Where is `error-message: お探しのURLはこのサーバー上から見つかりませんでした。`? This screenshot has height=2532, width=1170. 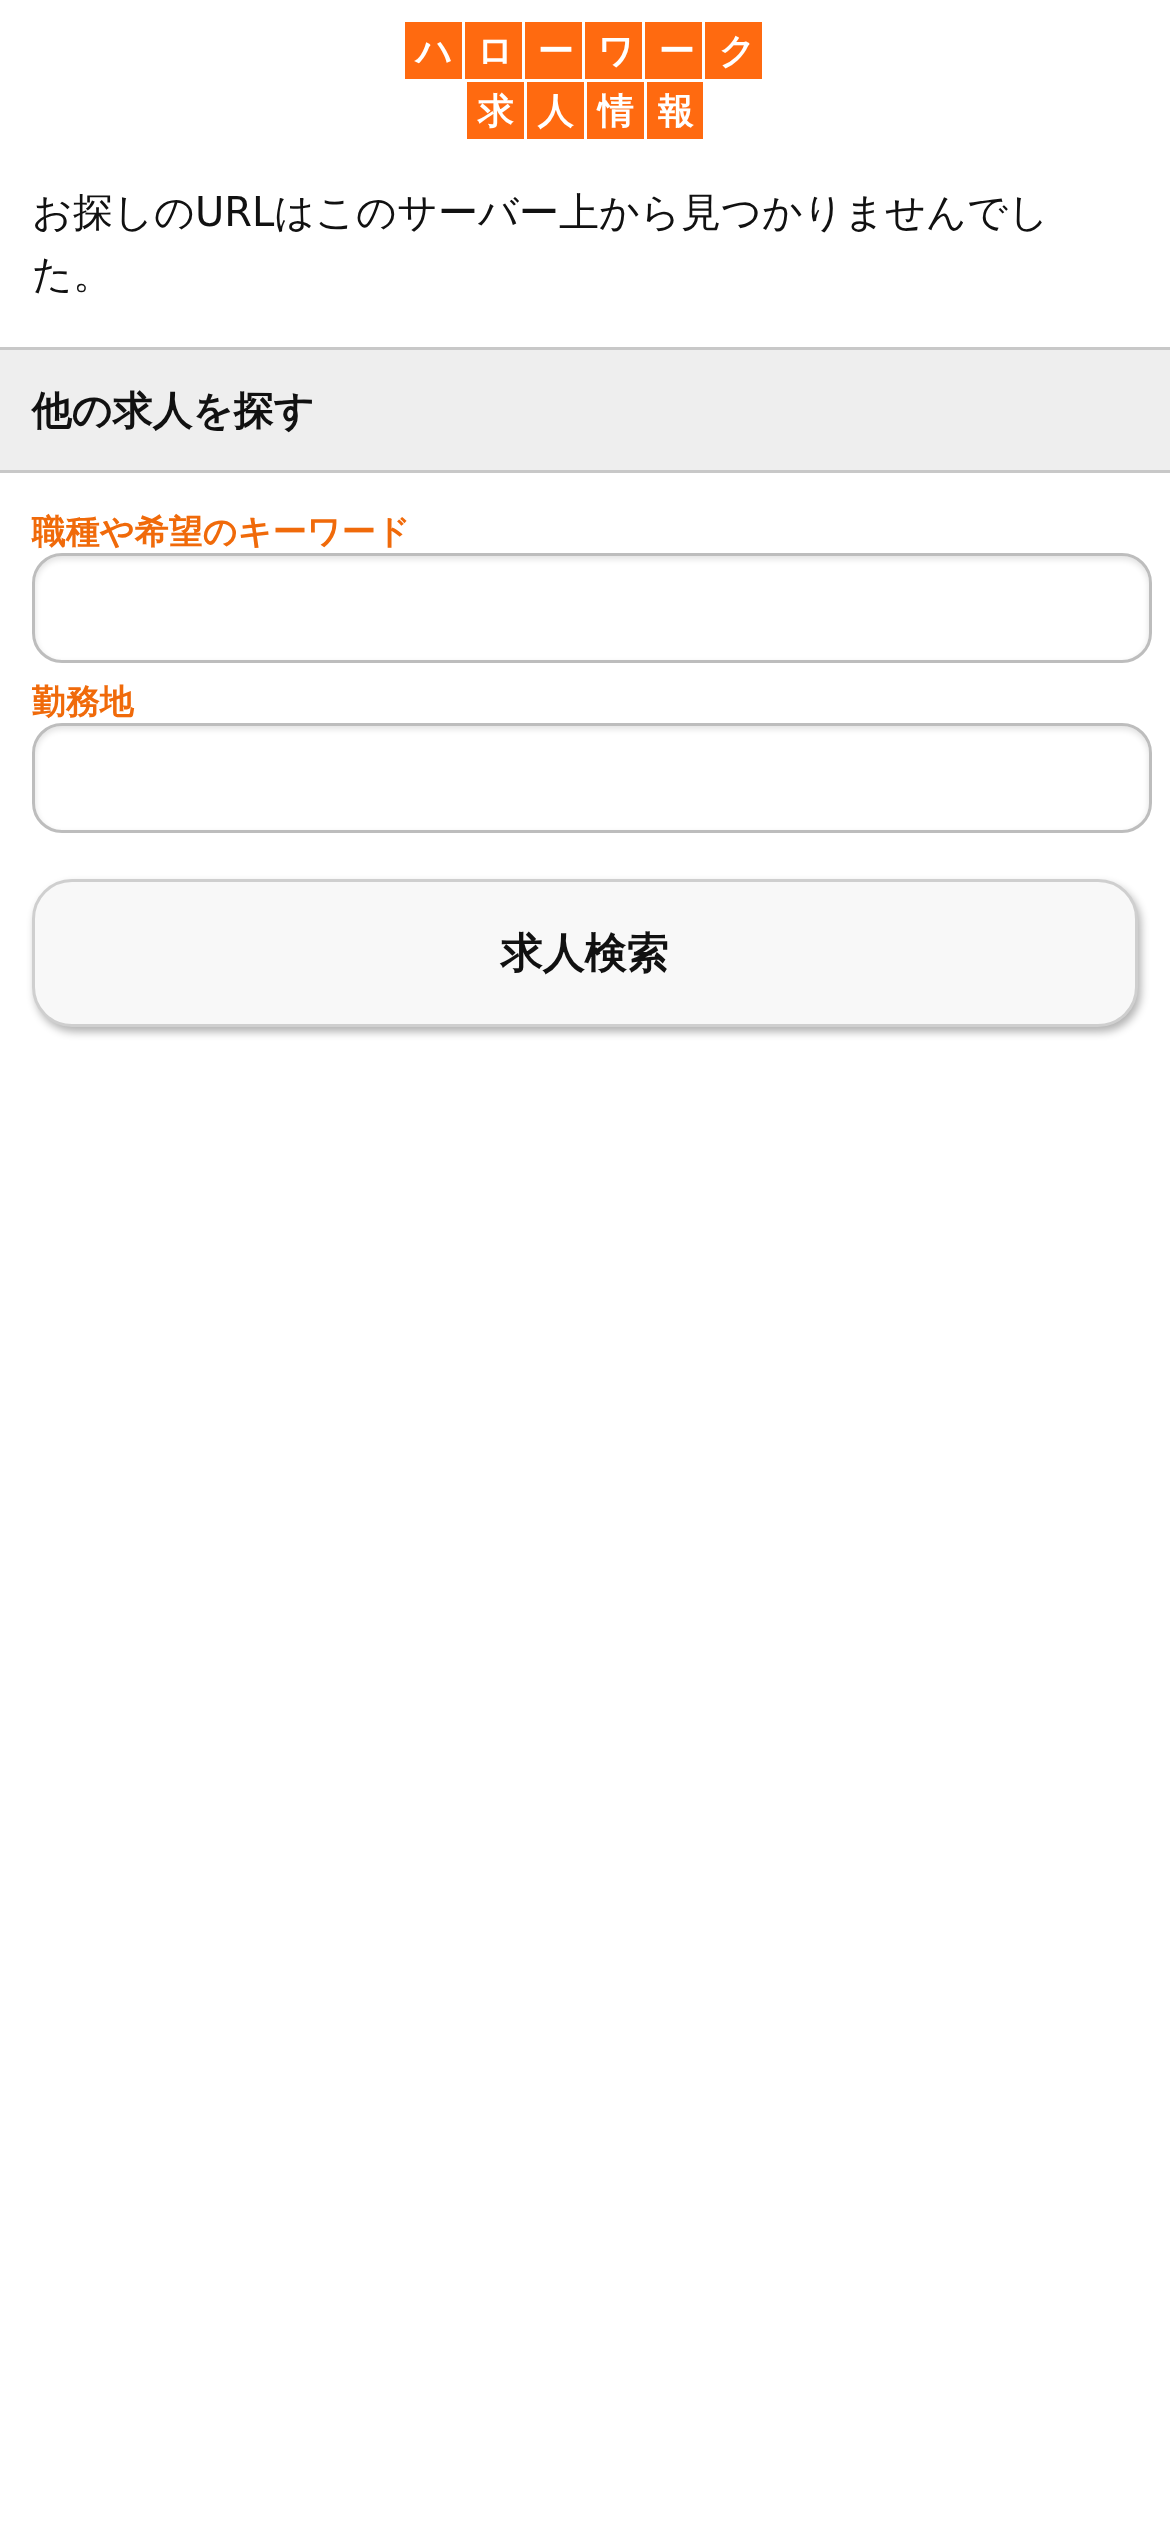 error-message: お探しのURLはこのサーバー上から見つかりませんでした。 is located at coordinates (541, 243).